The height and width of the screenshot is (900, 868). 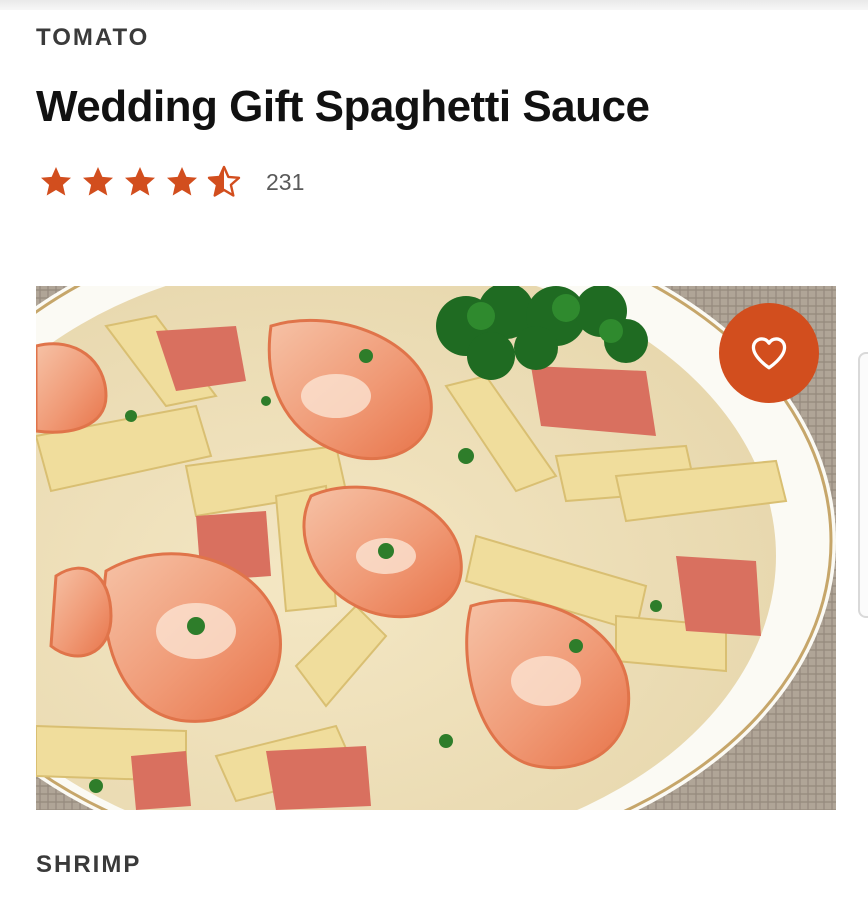 I want to click on side-panel-handle, so click(x=863, y=485).